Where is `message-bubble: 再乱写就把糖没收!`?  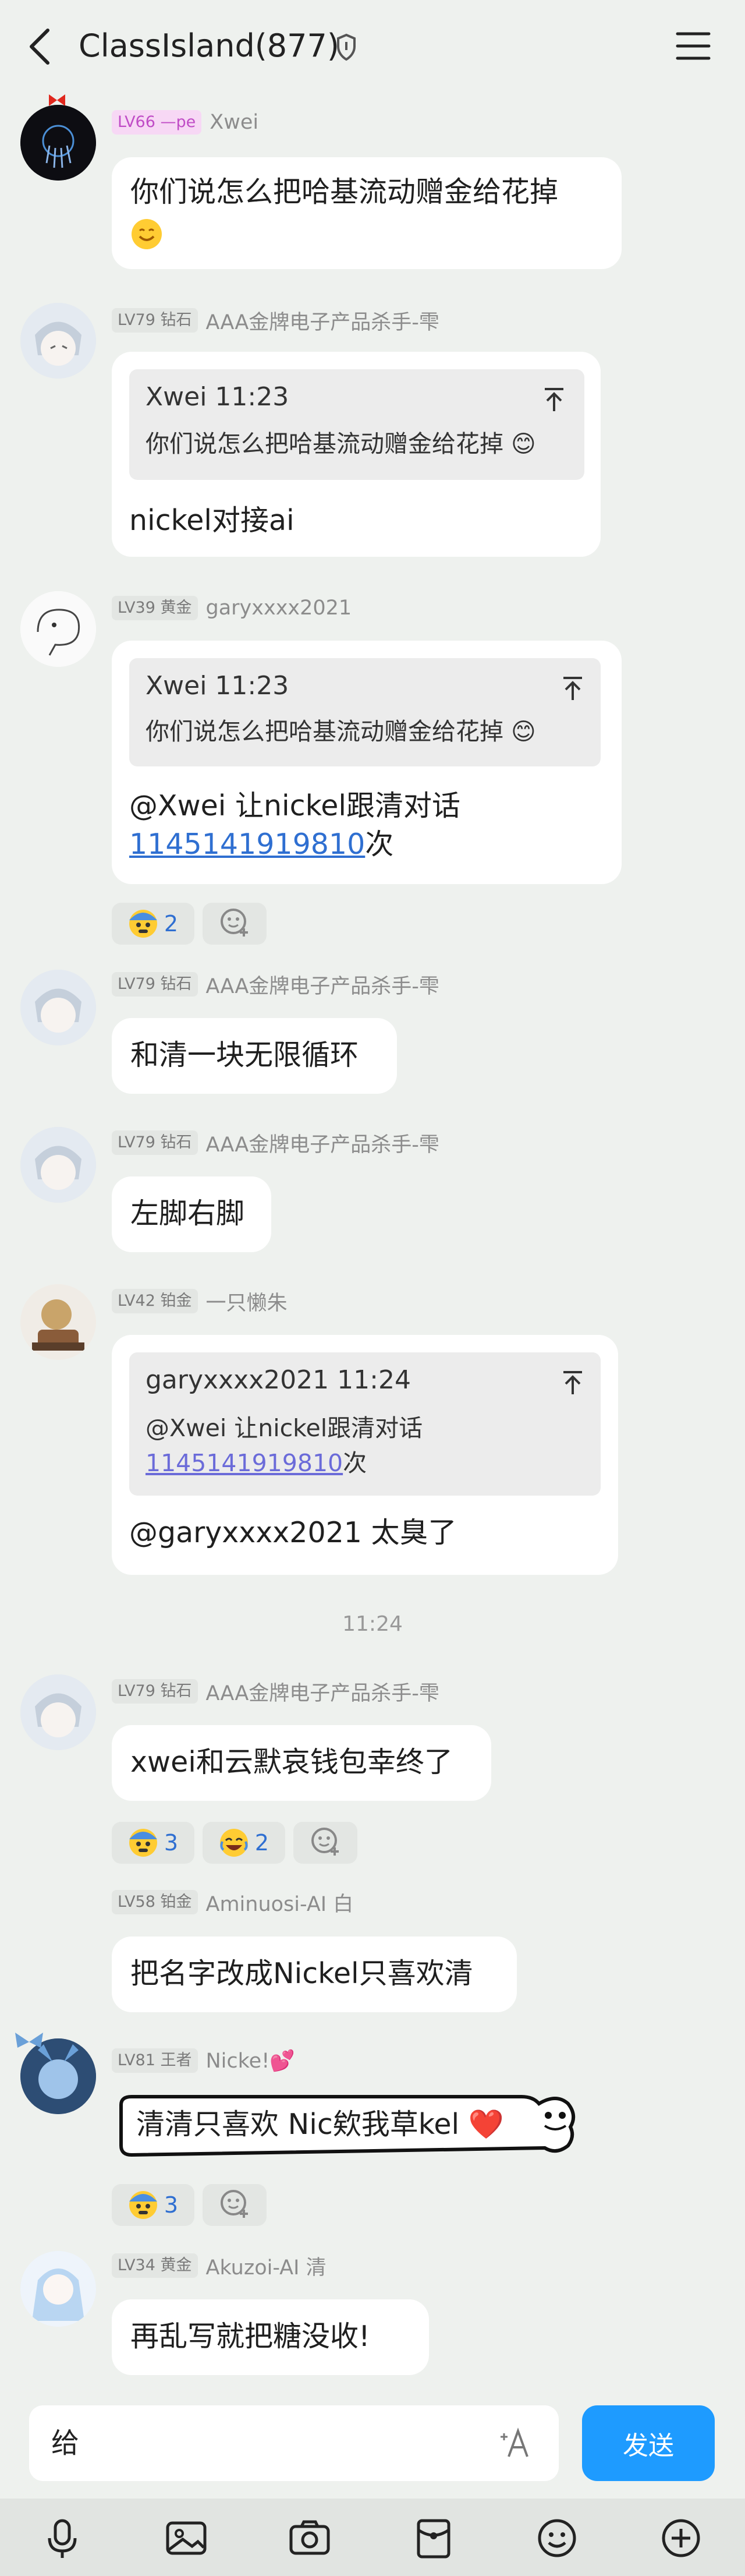 message-bubble: 再乱写就把糖没收! is located at coordinates (270, 2337).